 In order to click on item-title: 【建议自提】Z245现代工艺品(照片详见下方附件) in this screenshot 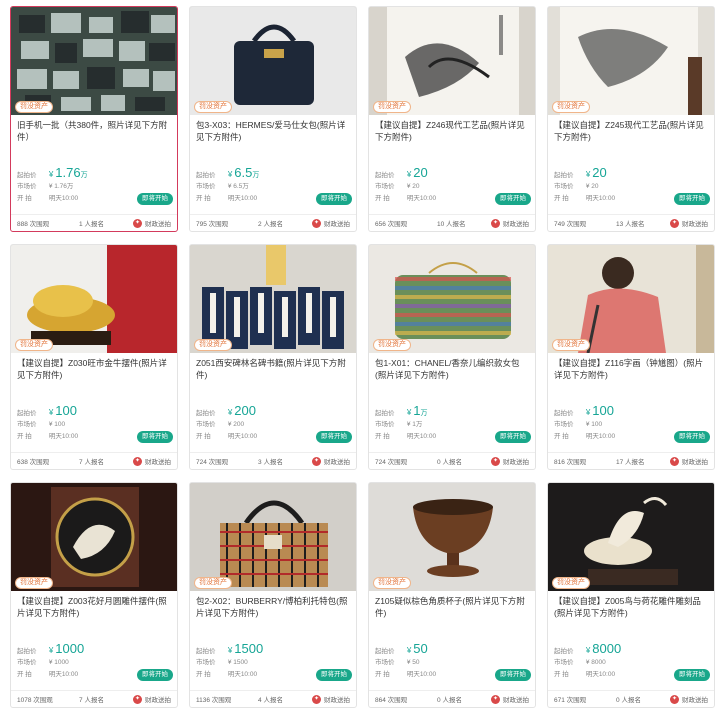, I will do `click(631, 136)`.